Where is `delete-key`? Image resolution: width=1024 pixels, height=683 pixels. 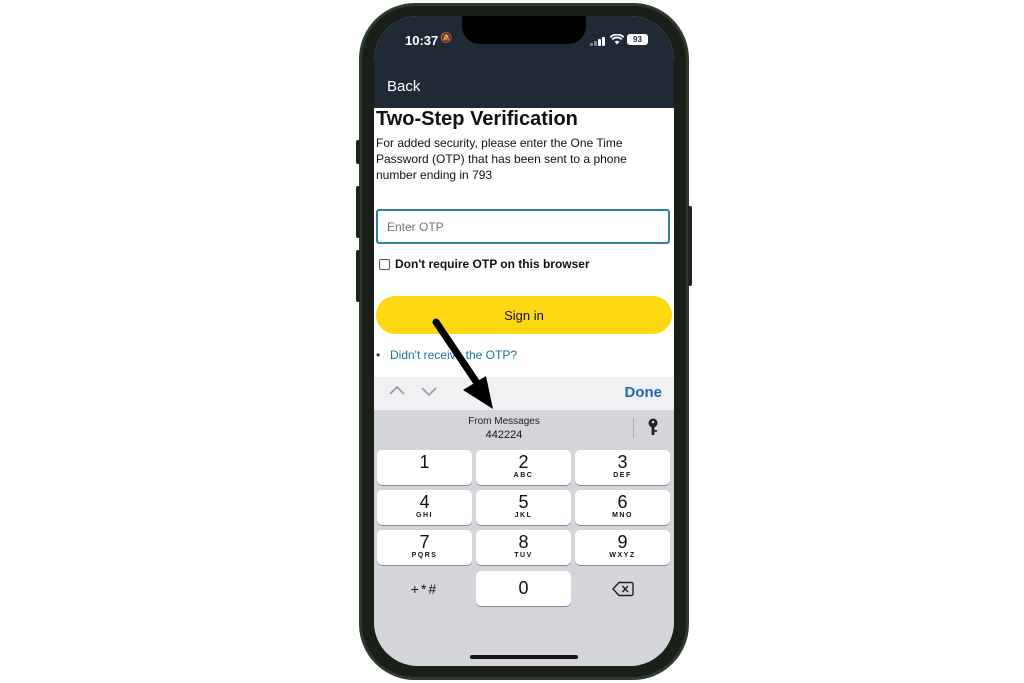 delete-key is located at coordinates (622, 588).